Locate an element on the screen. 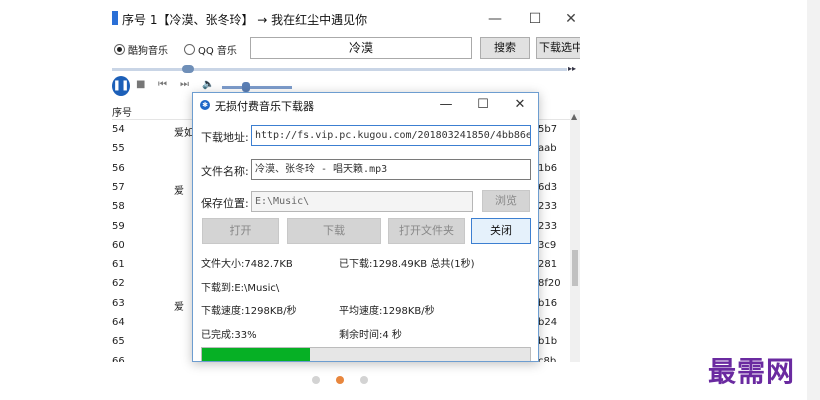 This screenshot has height=400, width=820. avg-speed-text: 平均速度:1298KB/秒 is located at coordinates (387, 311).